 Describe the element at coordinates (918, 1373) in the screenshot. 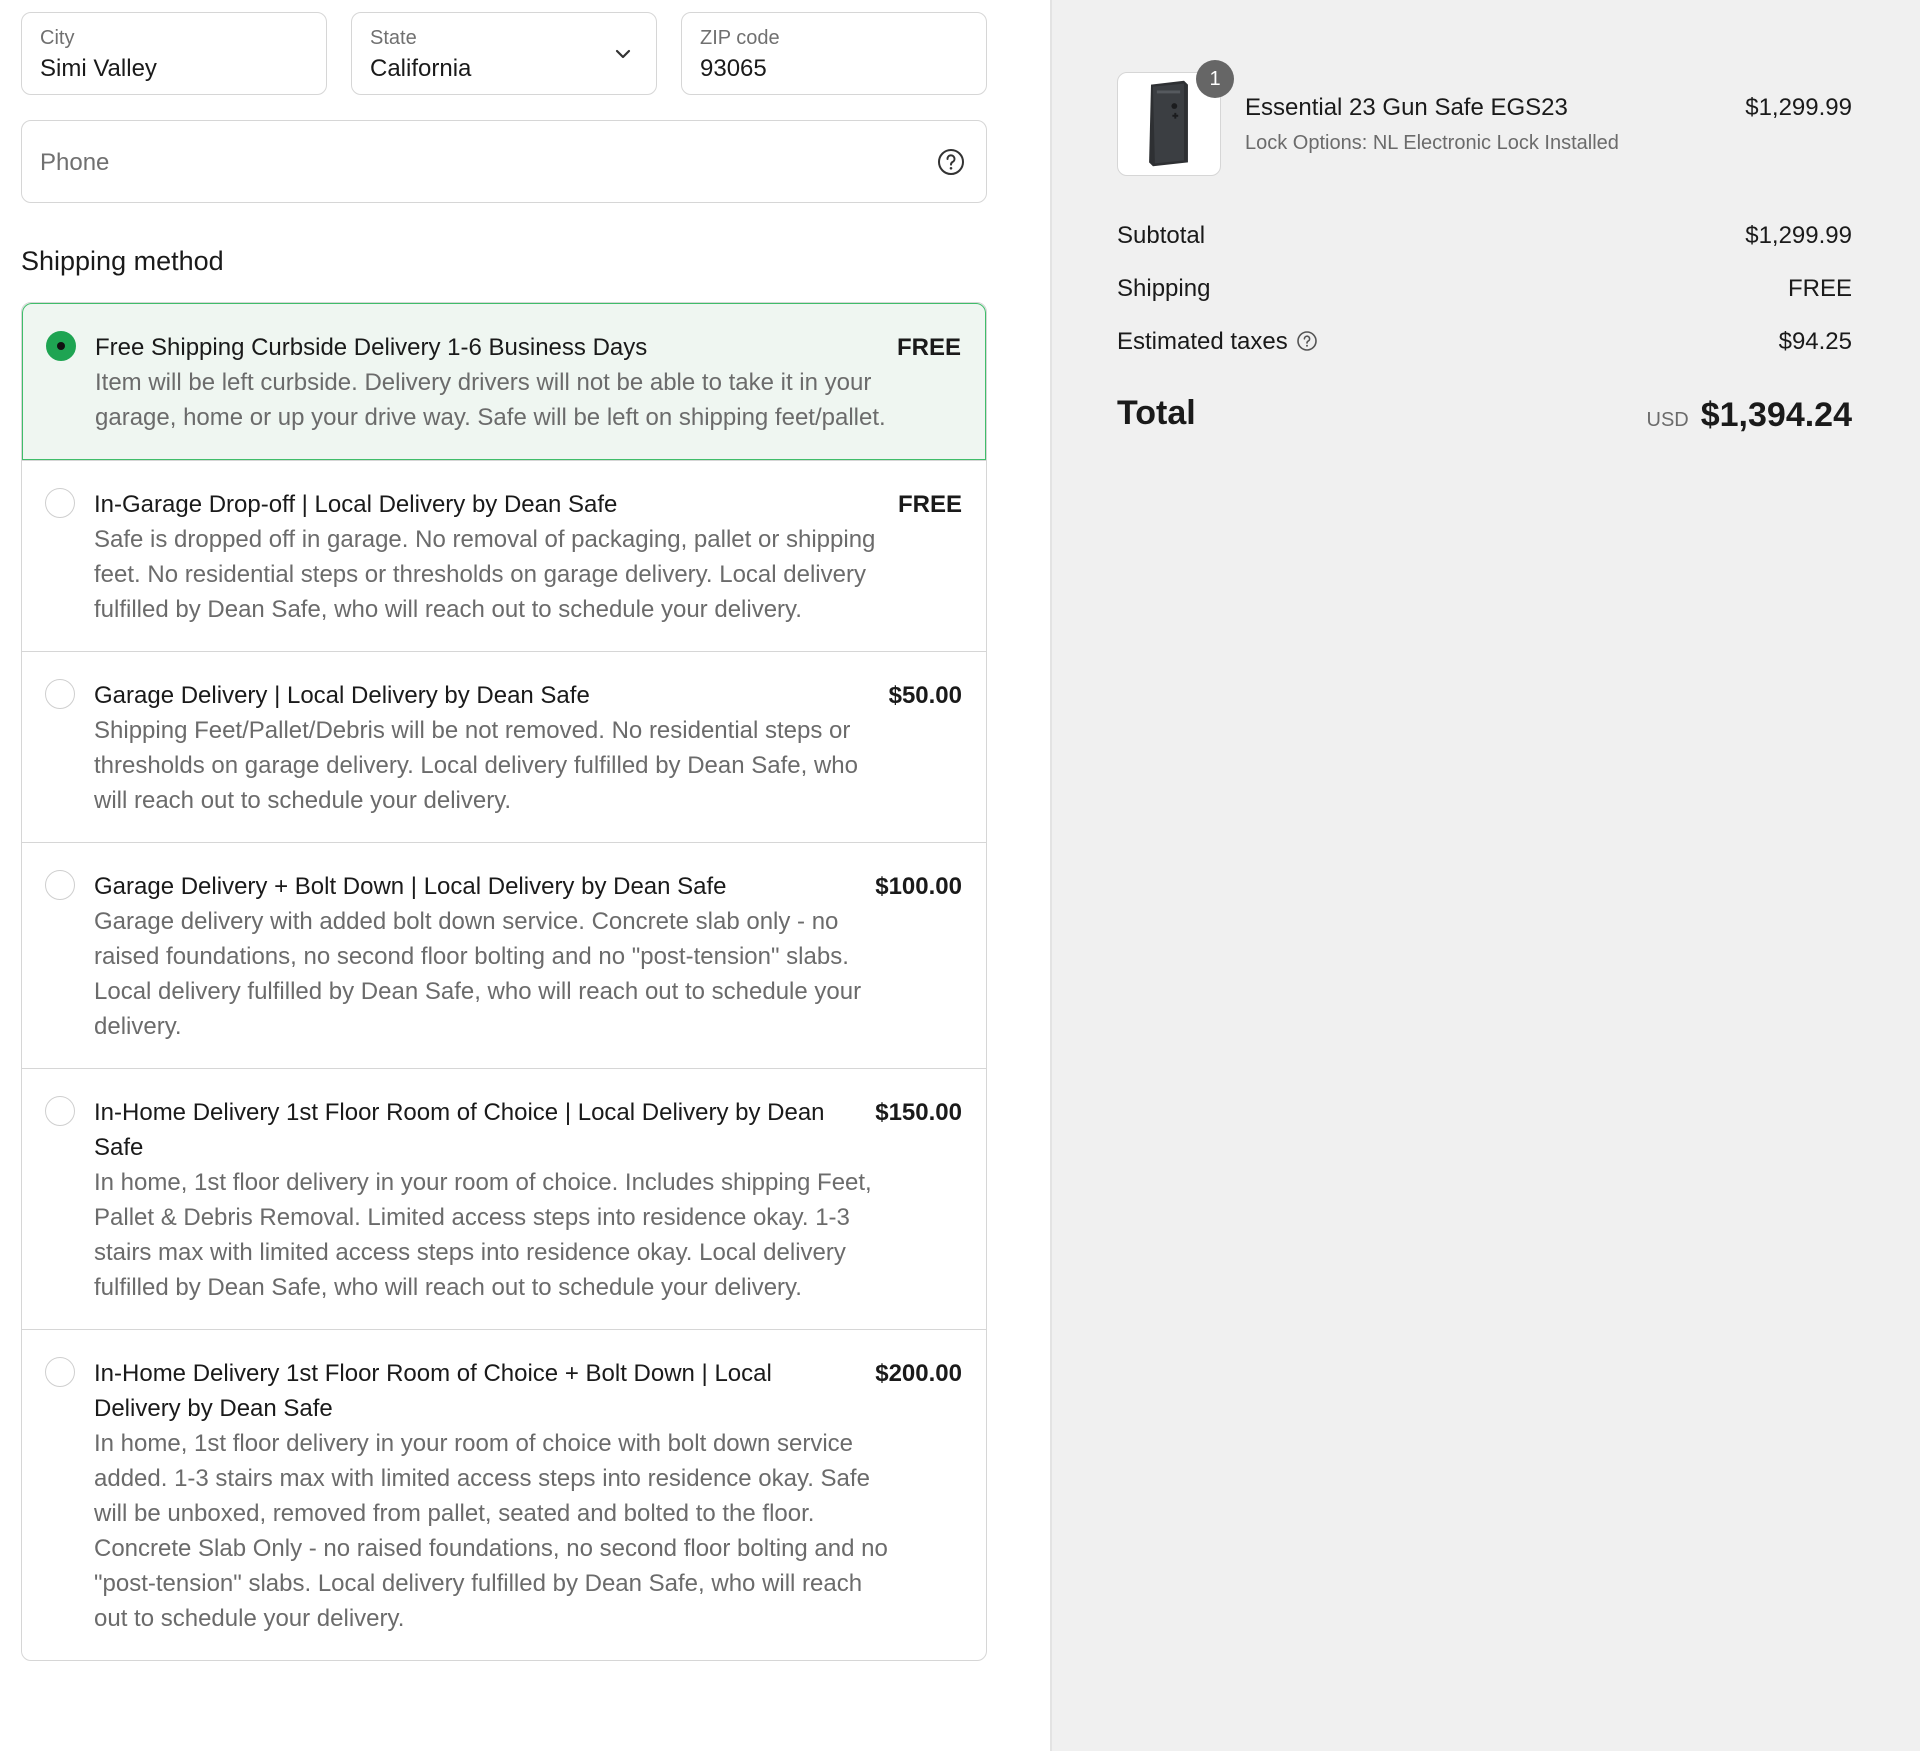

I see `option-price: $200.00` at that location.